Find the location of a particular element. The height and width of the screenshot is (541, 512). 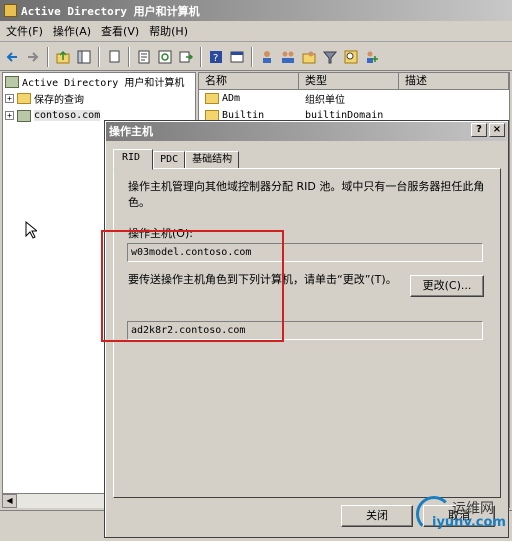

console-icon is located at coordinates (237, 57).